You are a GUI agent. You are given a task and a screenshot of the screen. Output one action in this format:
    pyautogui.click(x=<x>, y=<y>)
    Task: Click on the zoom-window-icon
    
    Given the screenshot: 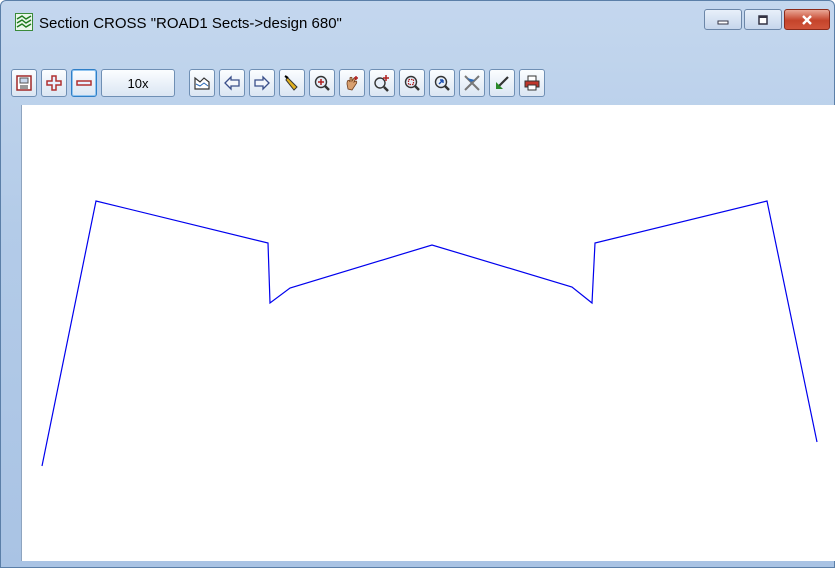 What is the action you would take?
    pyautogui.click(x=412, y=83)
    